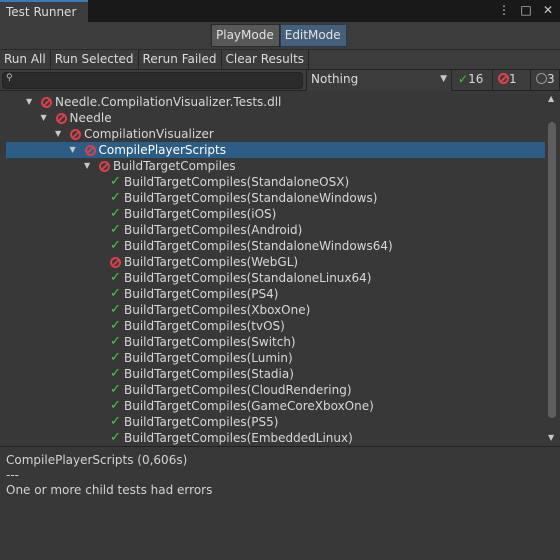 This screenshot has height=560, width=560. What do you see at coordinates (168, 102) in the screenshot?
I see `tree-row-label: Needle.CompilationVisualizer.Tests.dll` at bounding box center [168, 102].